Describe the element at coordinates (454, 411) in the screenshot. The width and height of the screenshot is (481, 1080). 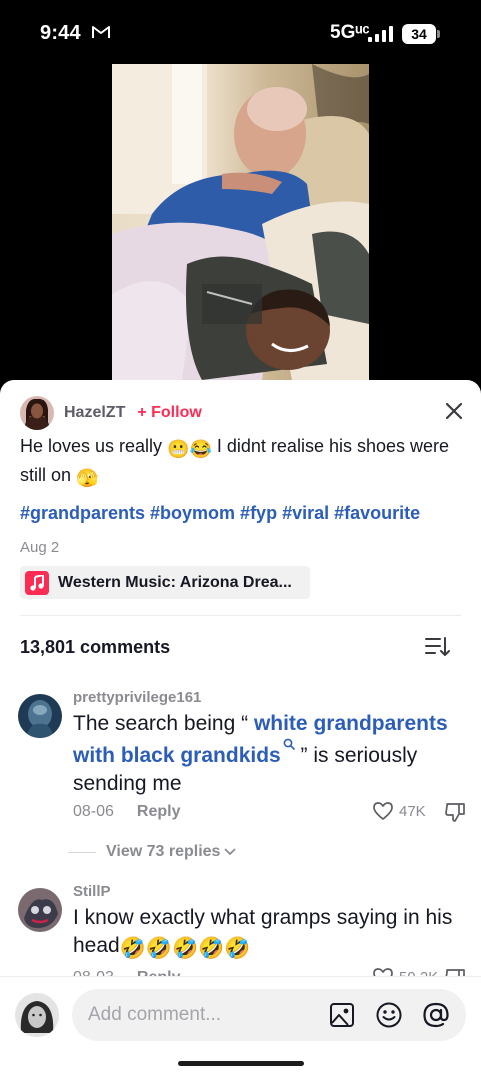
I see `close-icon` at that location.